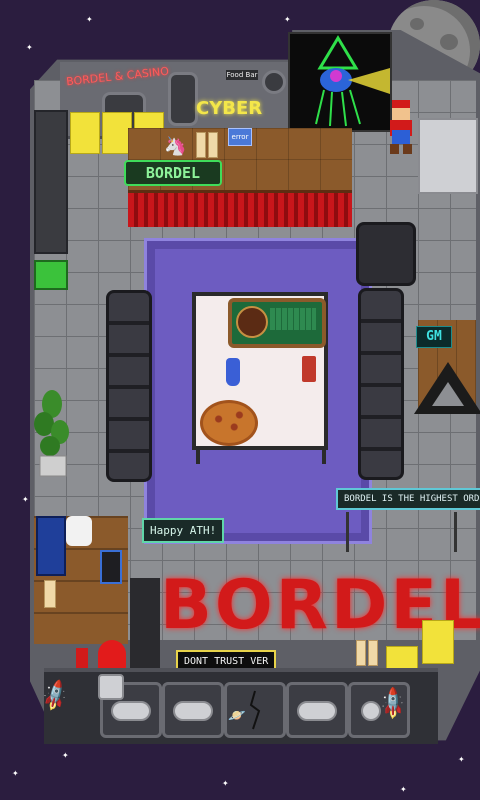  Describe the element at coordinates (51, 275) in the screenshot. I see `green-pipe` at that location.